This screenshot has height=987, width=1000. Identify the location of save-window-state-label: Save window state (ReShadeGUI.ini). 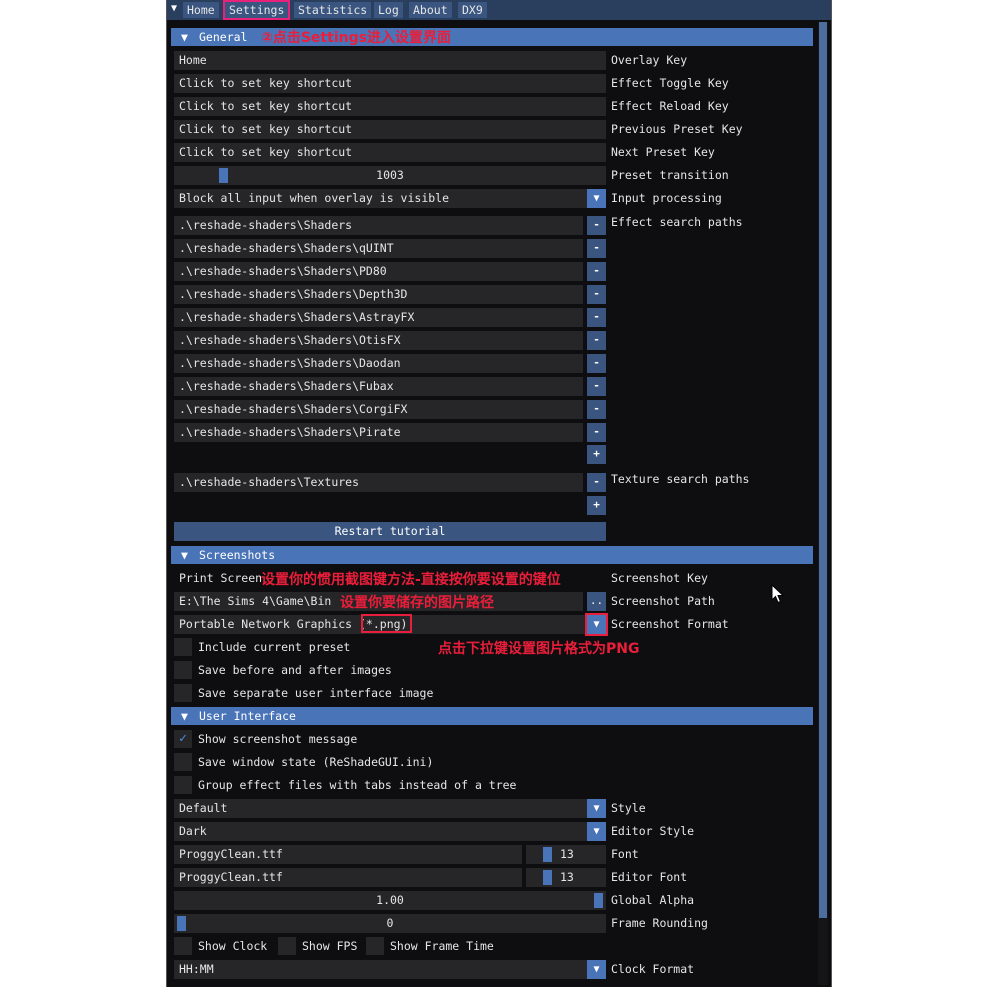
(316, 762).